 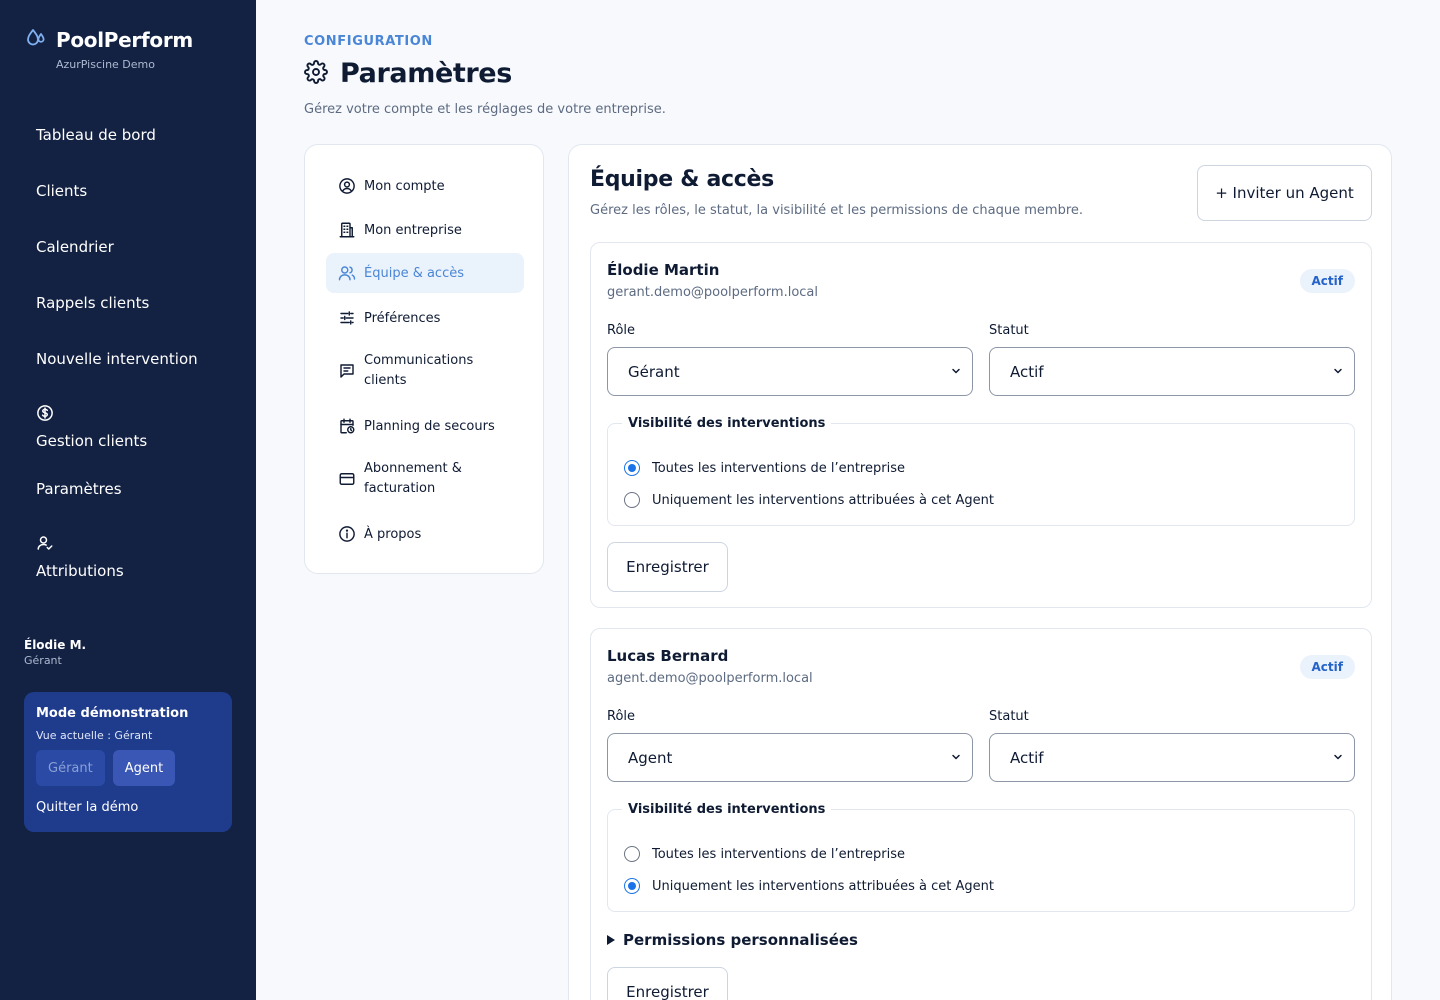 I want to click on menu-item-label: À propos, so click(x=393, y=534).